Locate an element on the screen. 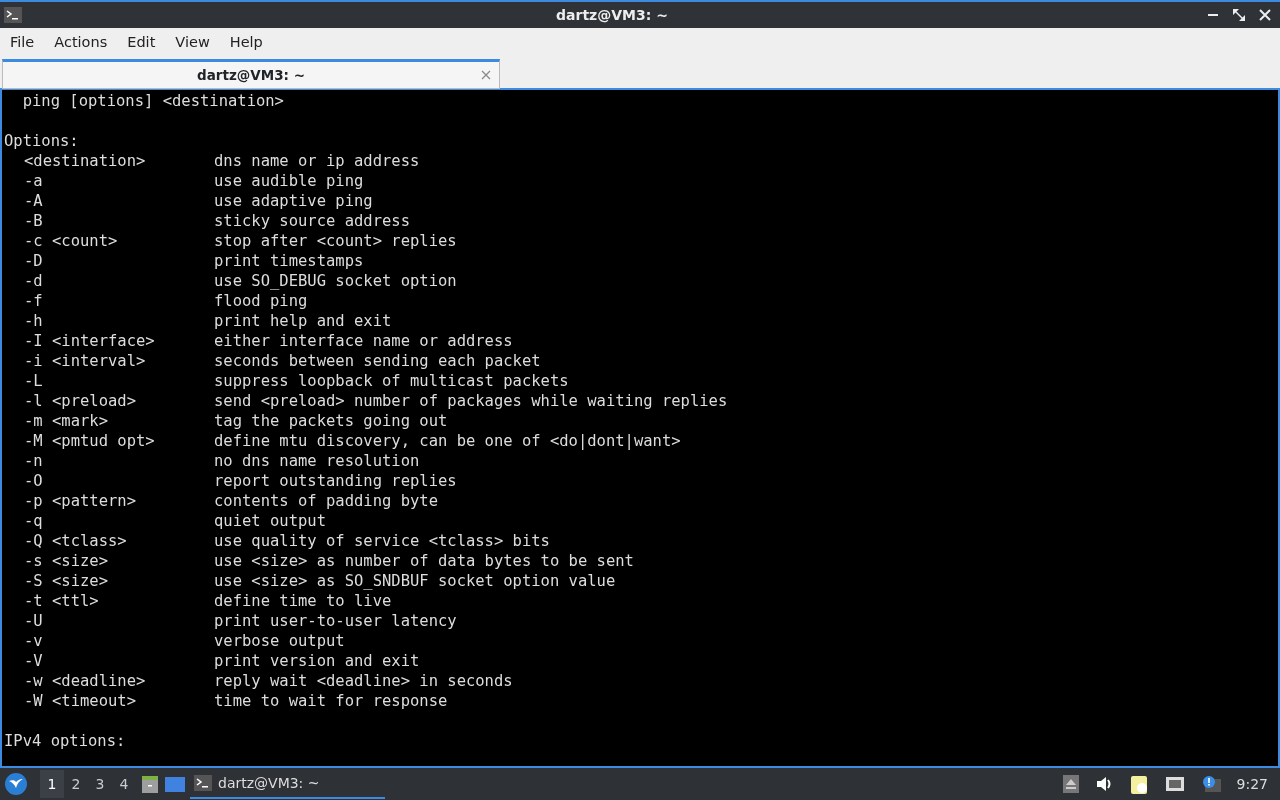 Image resolution: width=1280 pixels, height=800 pixels. option-name: -S <size> is located at coordinates (66, 581).